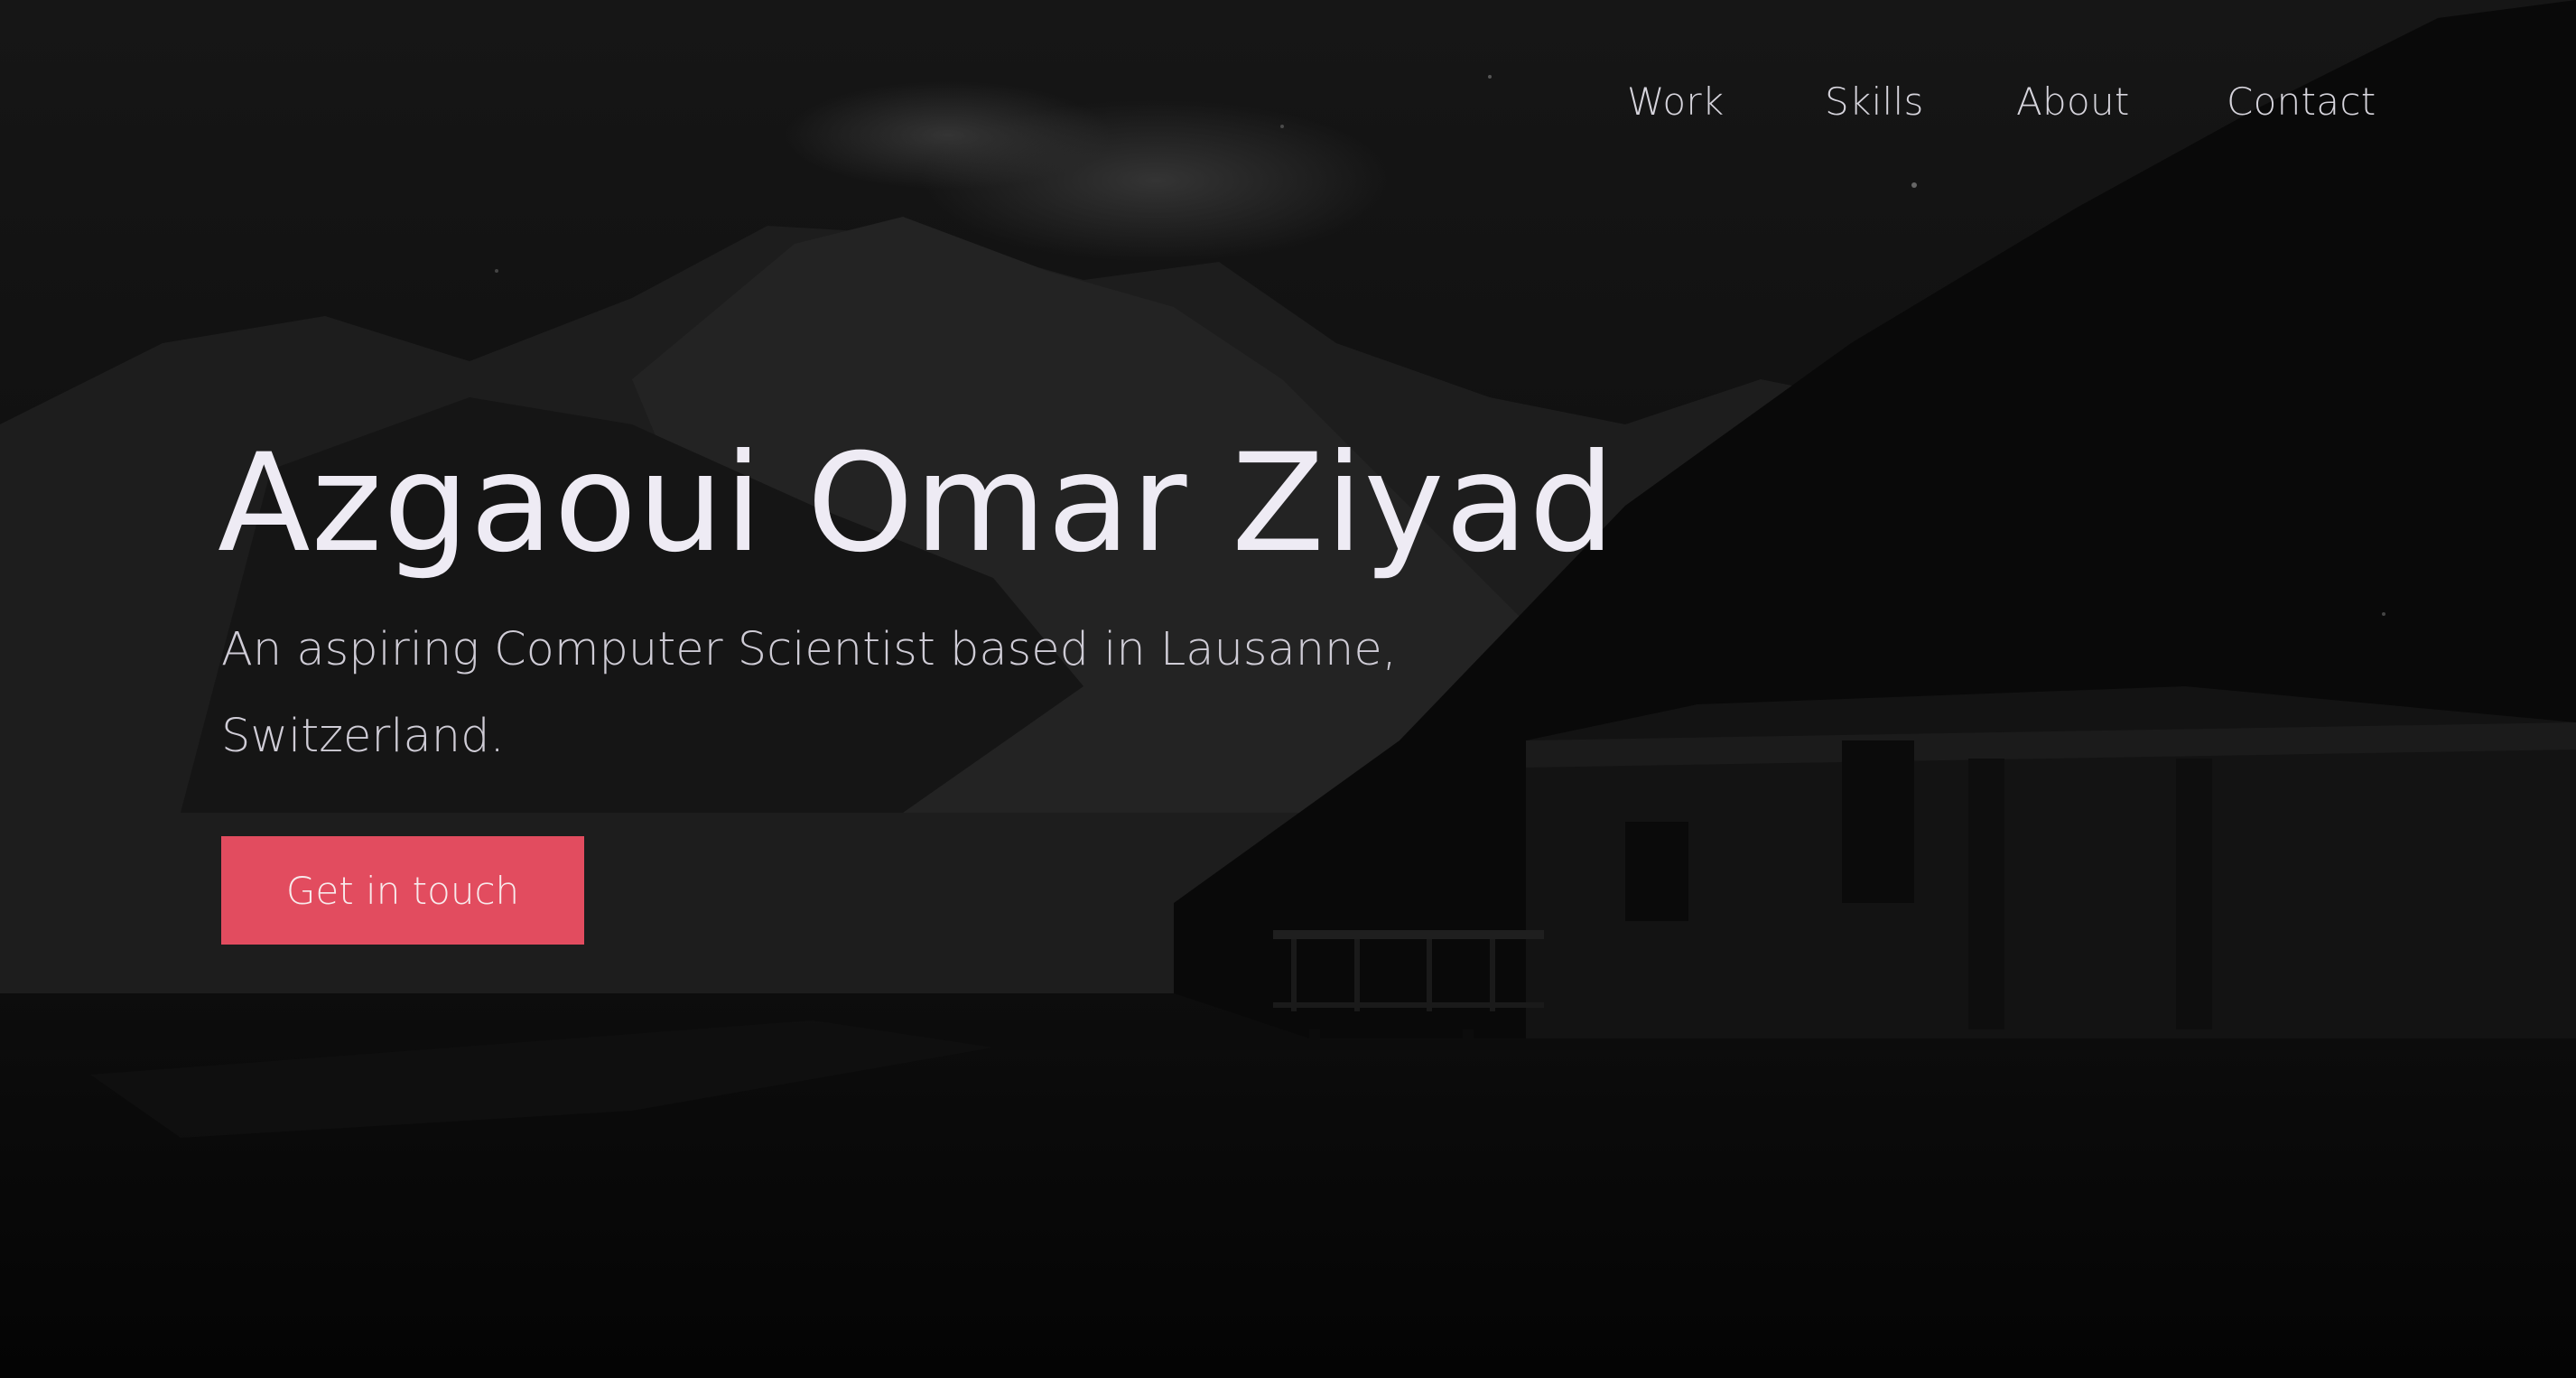 The height and width of the screenshot is (1378, 2576). Describe the element at coordinates (1874, 101) in the screenshot. I see `nav-link-skills: Skills` at that location.